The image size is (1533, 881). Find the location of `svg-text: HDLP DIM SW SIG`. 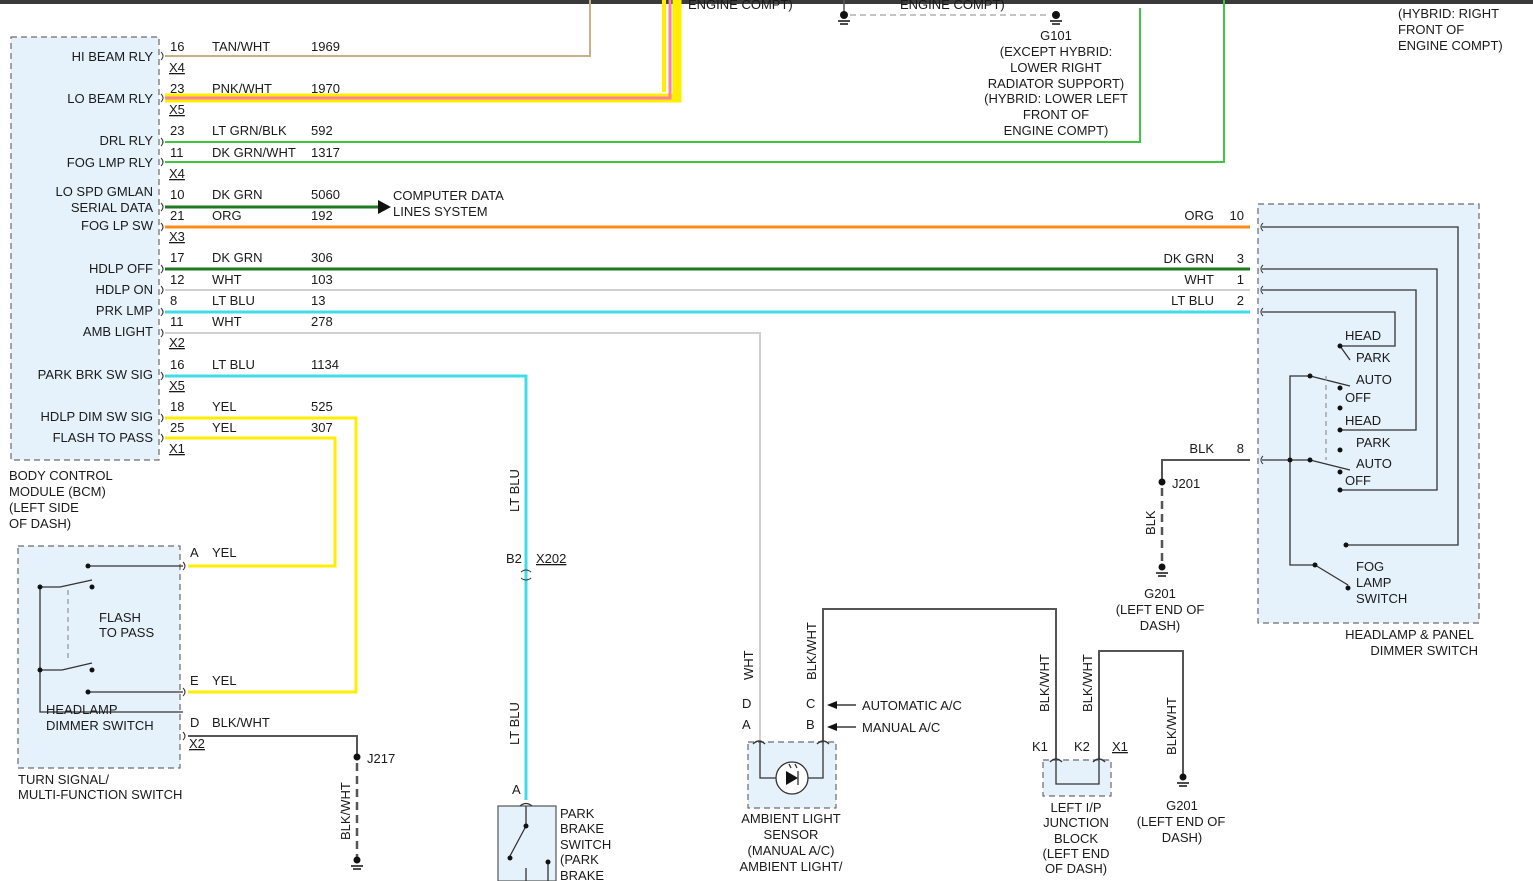

svg-text: HDLP DIM SW SIG is located at coordinates (97, 416).